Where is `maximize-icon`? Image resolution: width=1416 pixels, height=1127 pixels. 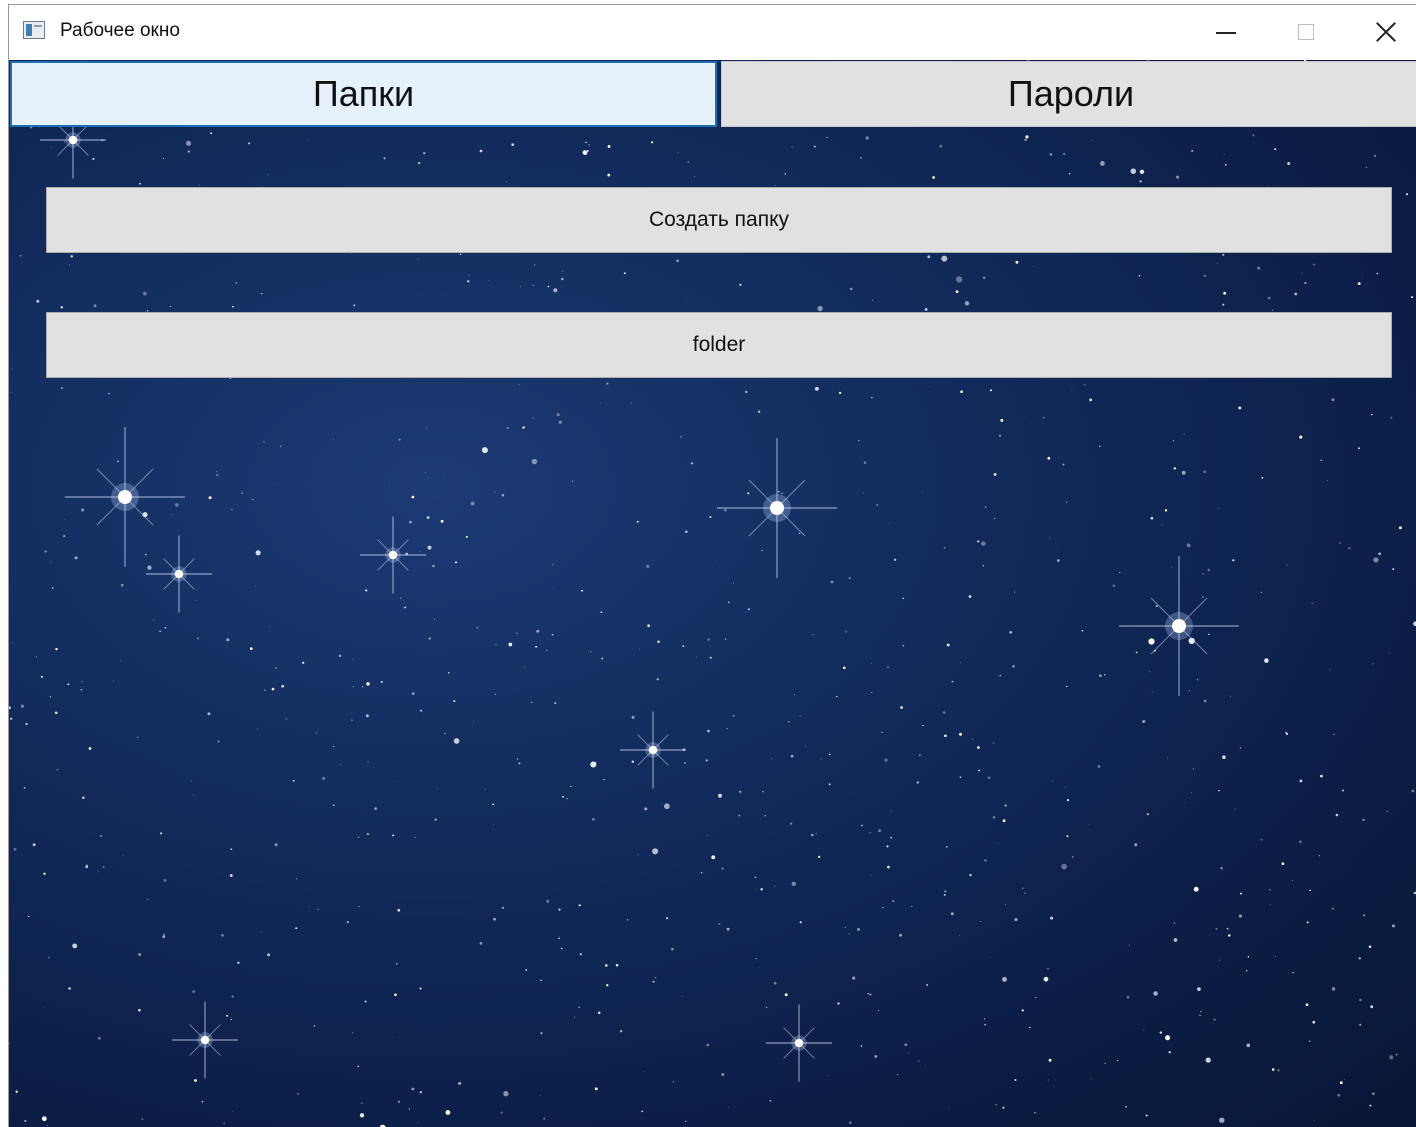
maximize-icon is located at coordinates (1306, 32).